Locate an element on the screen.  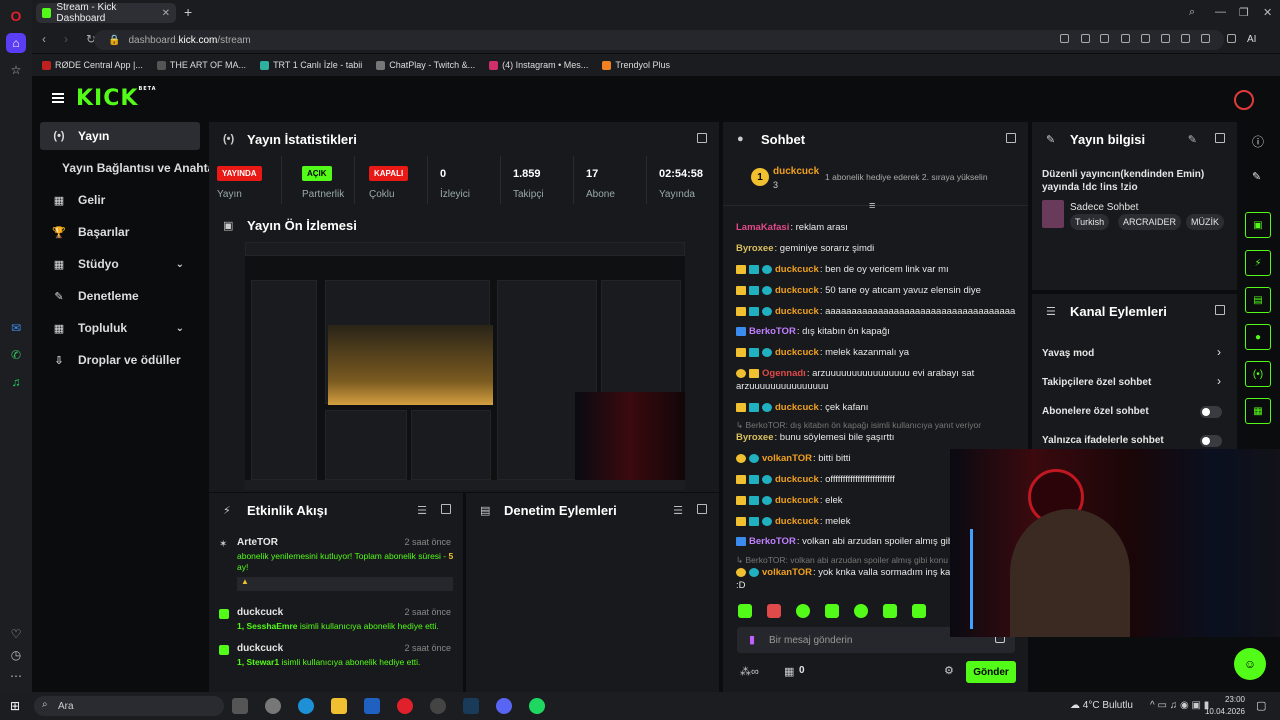
spotify-icon: ♫ is located at coordinates (16, 382).